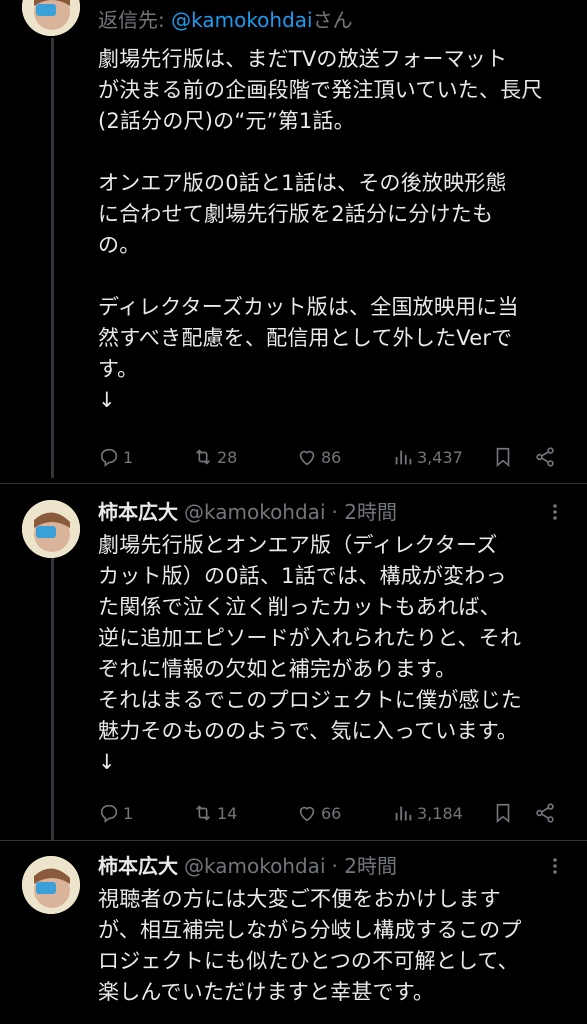 The width and height of the screenshot is (587, 1024). I want to click on views-count: 3,437, so click(440, 457).